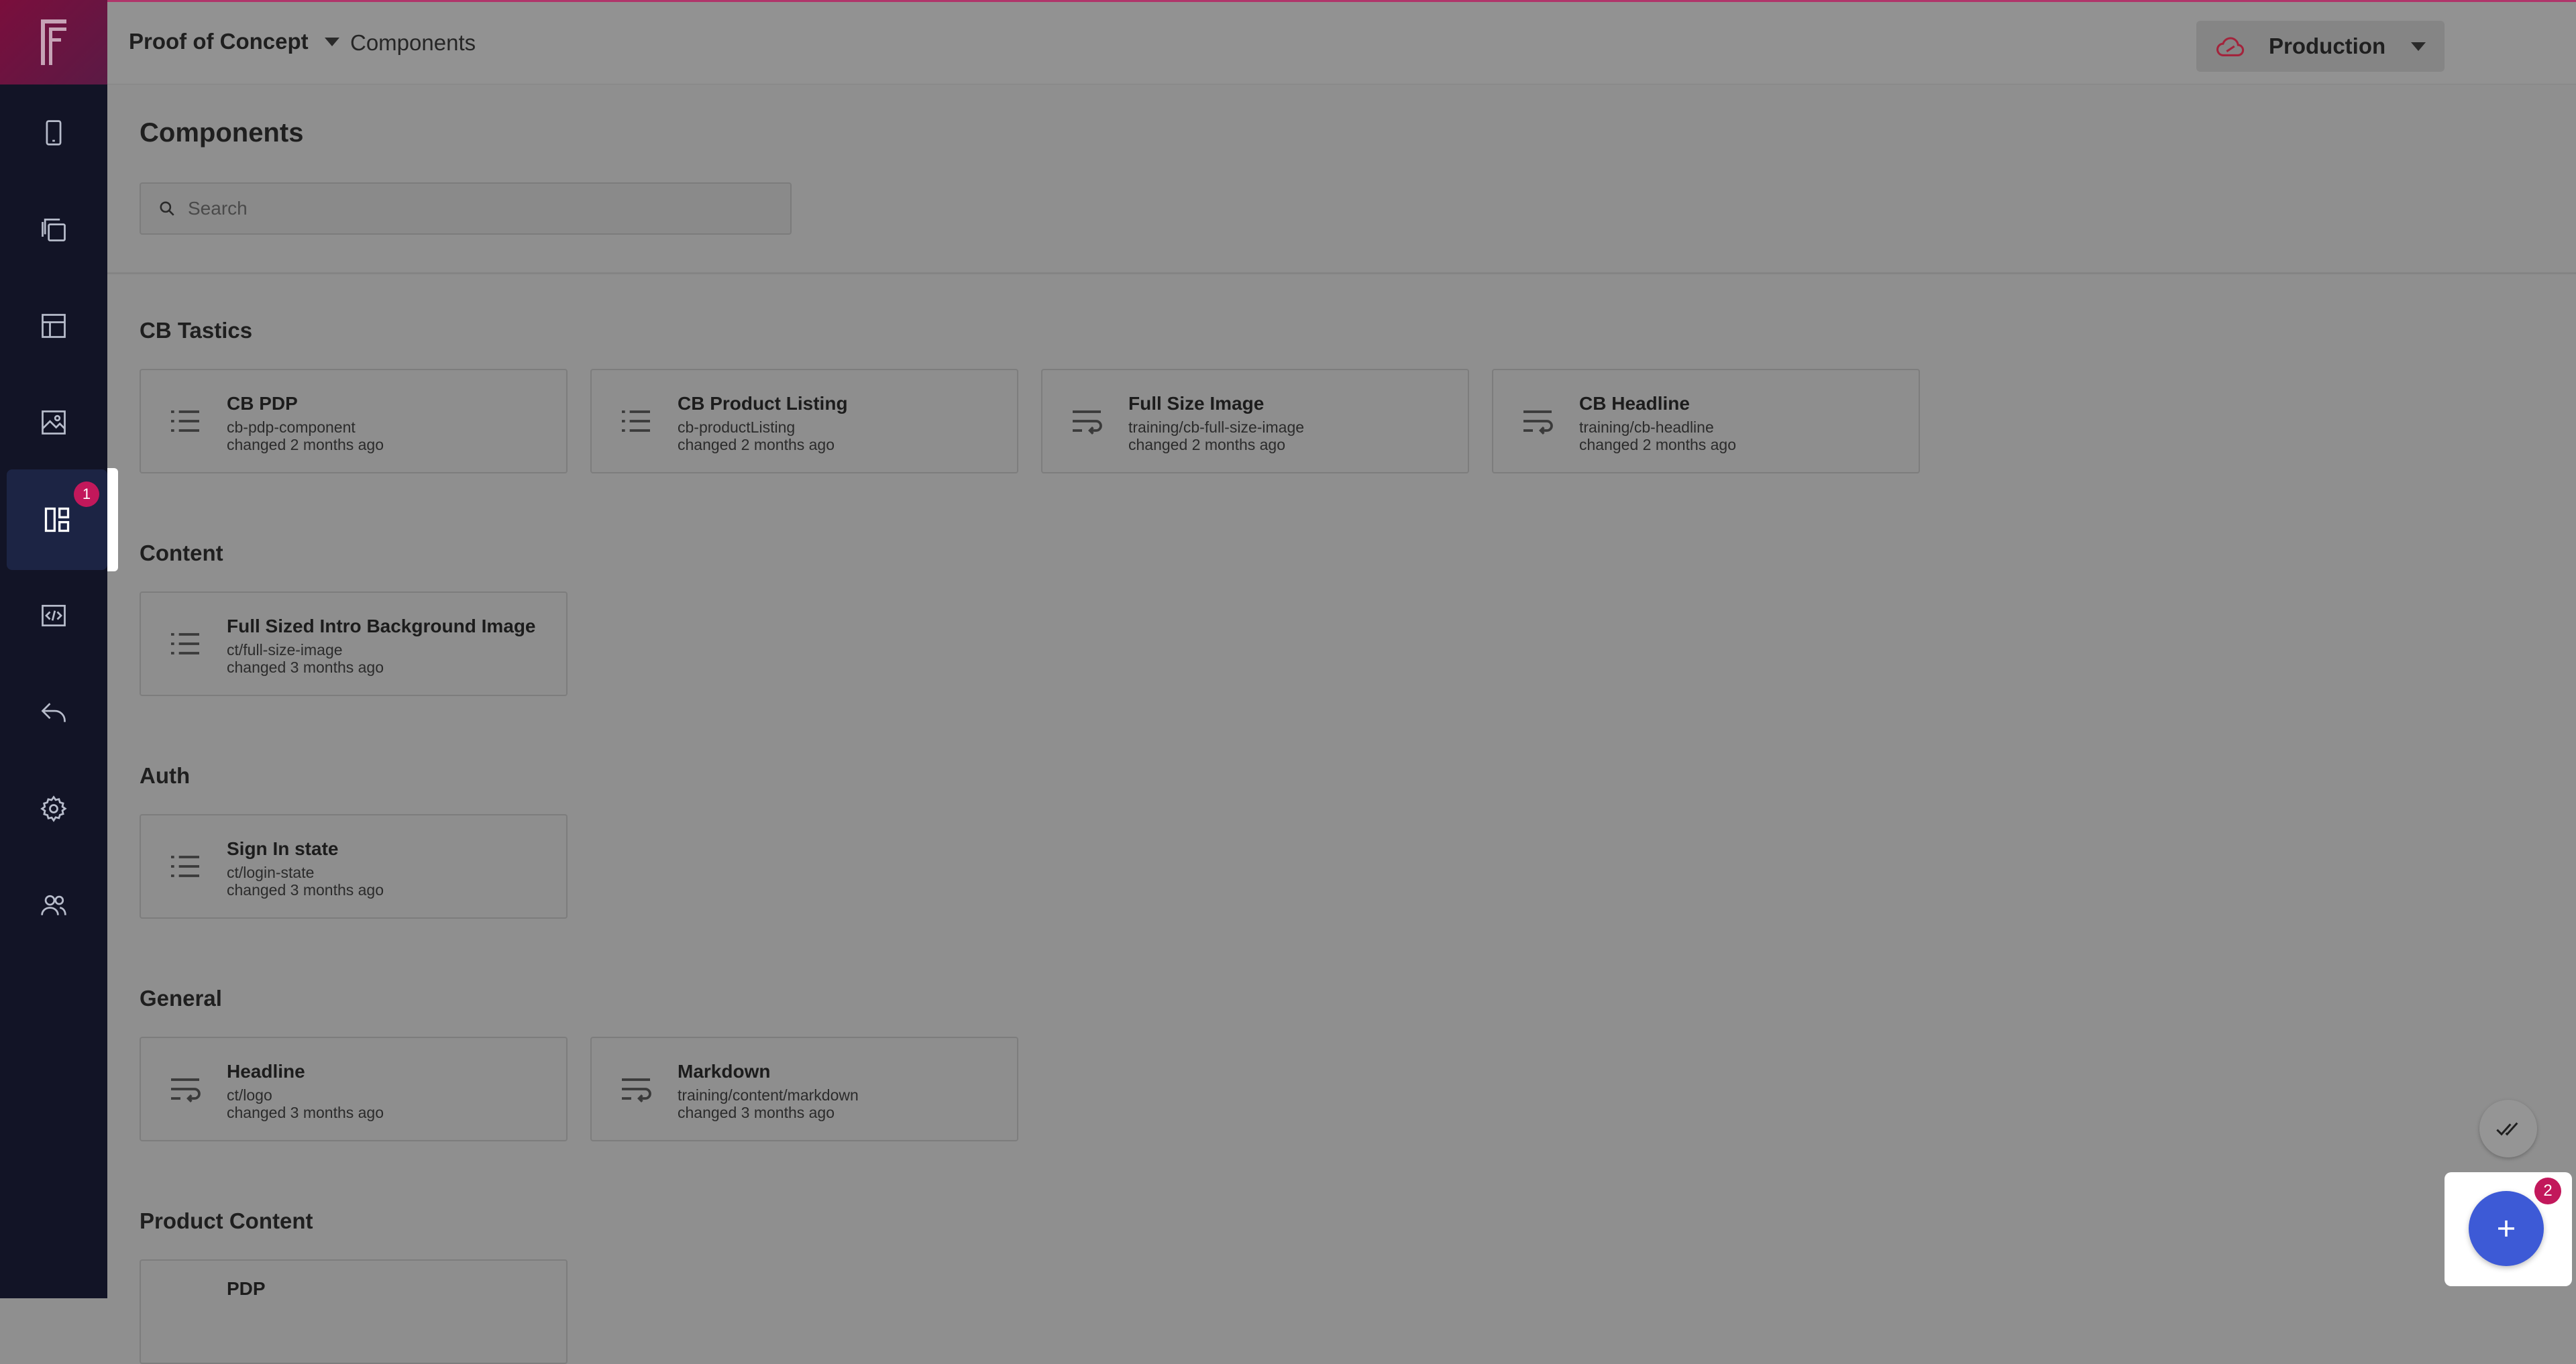 This screenshot has height=1364, width=2576. I want to click on section-title: CB Tastics, so click(196, 330).